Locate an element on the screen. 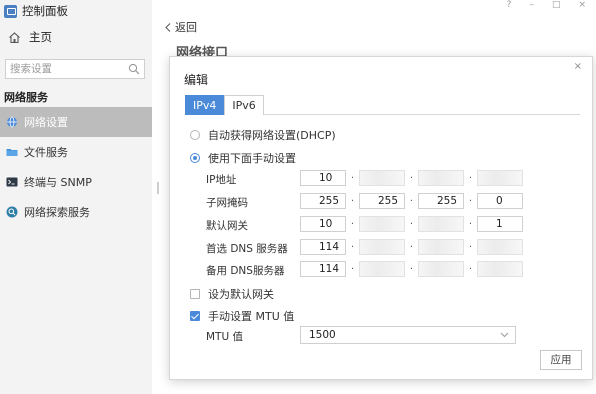 The width and height of the screenshot is (596, 394). default-gateway-option: 设为默认网关 is located at coordinates (232, 294).